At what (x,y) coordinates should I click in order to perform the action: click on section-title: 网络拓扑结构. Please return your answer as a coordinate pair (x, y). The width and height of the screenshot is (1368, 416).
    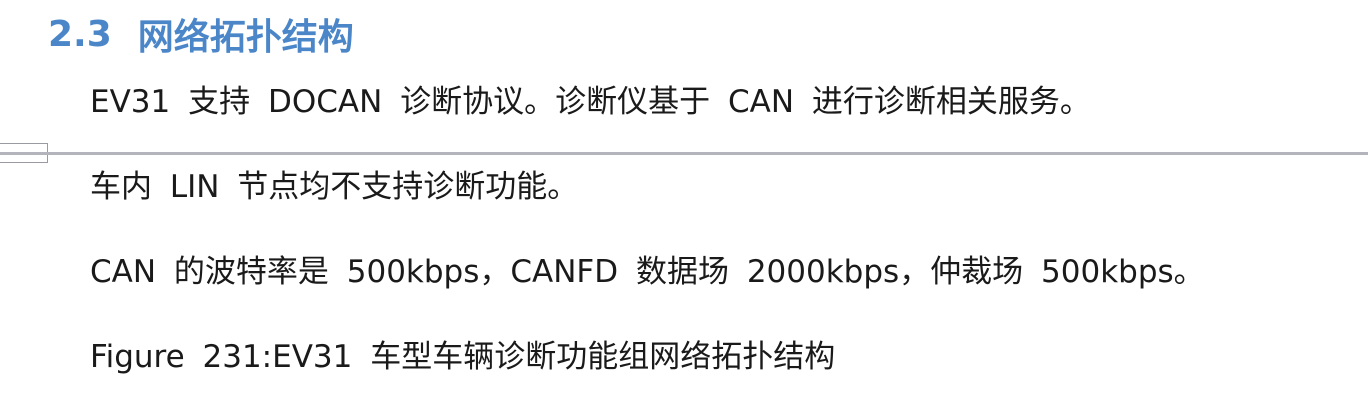
    Looking at the image, I should click on (245, 37).